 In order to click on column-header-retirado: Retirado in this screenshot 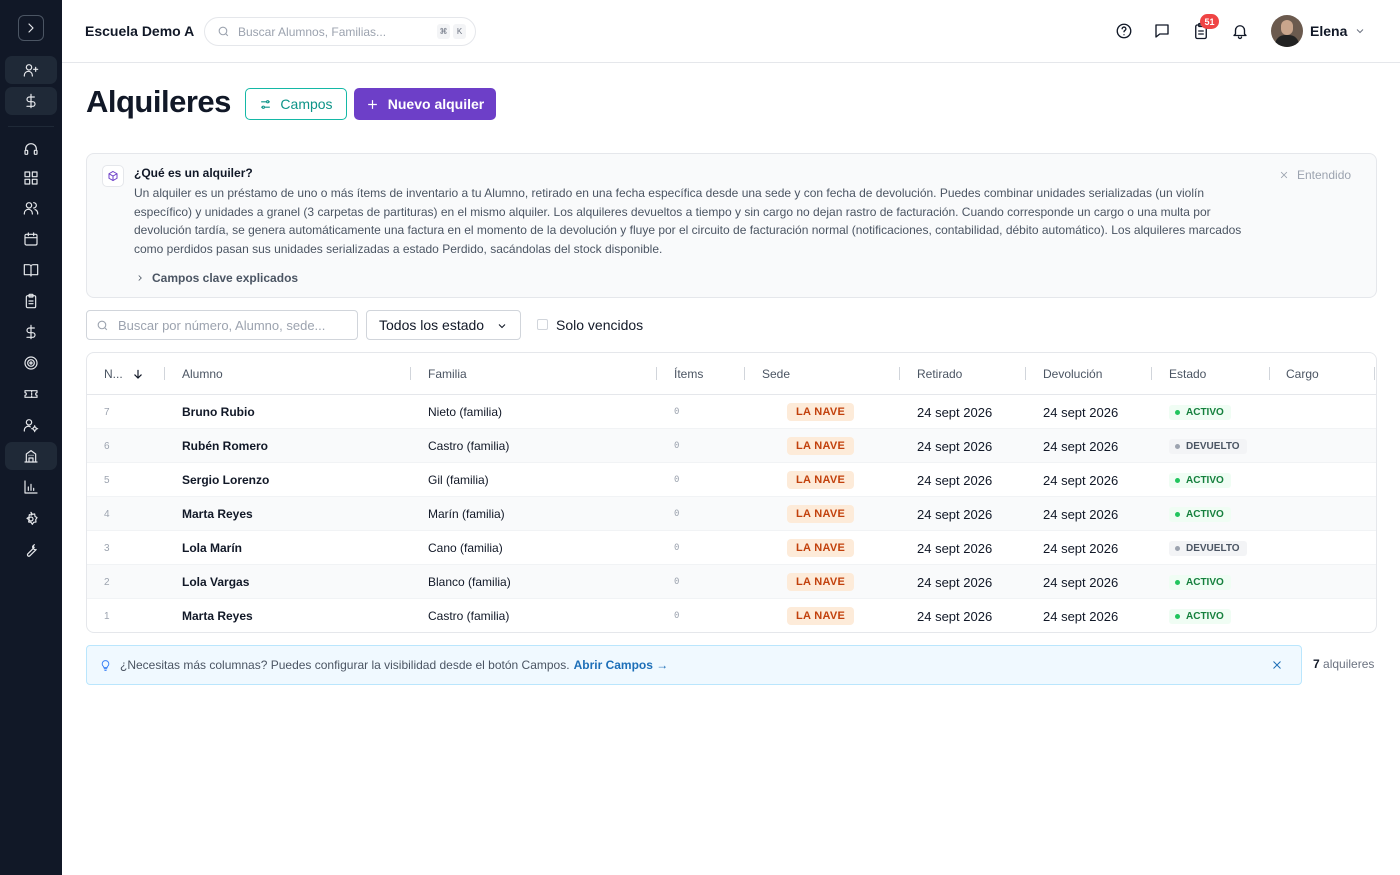, I will do `click(939, 373)`.